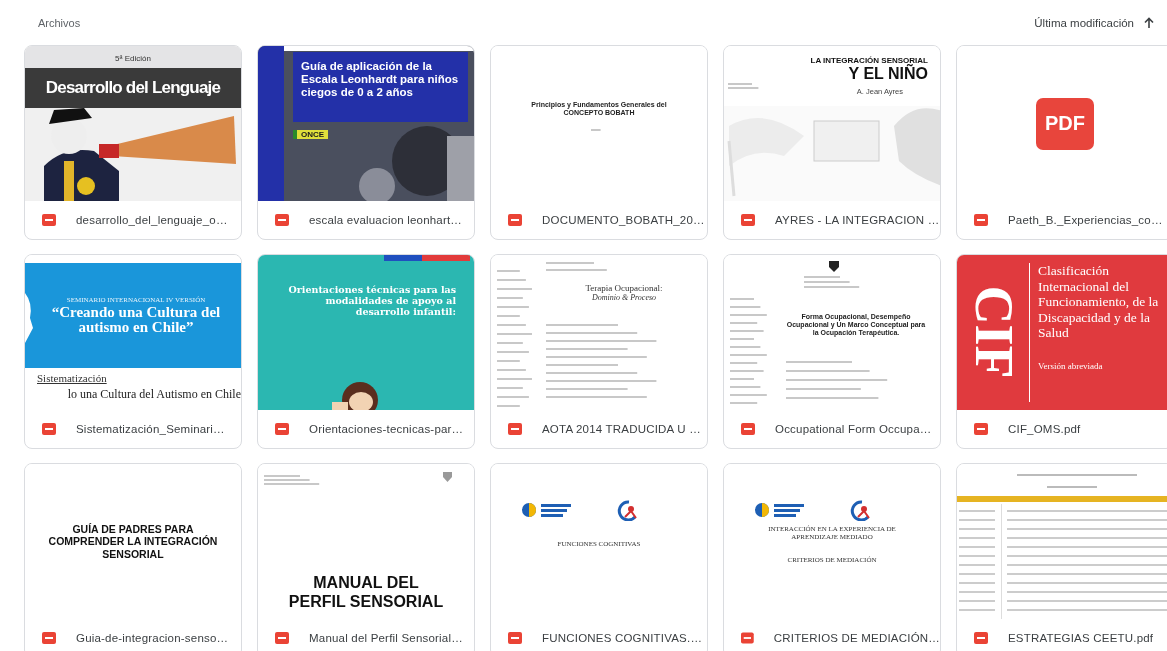 This screenshot has width=1167, height=651. I want to click on file-name: CIF_OMS.pdf, so click(1044, 429).